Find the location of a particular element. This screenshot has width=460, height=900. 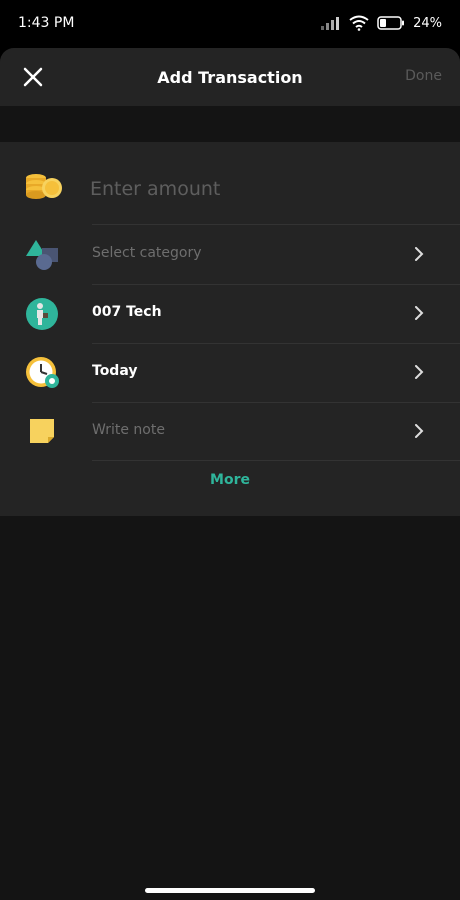

more-button: More is located at coordinates (230, 480).